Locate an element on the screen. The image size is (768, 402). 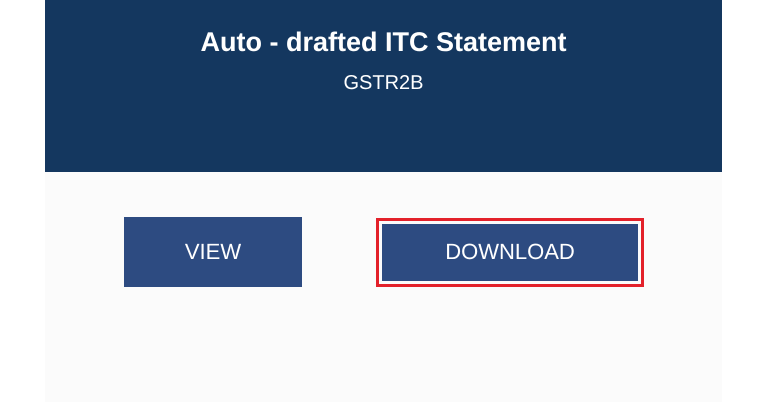
statement-title: Auto - drafted ITC Statement is located at coordinates (383, 42).